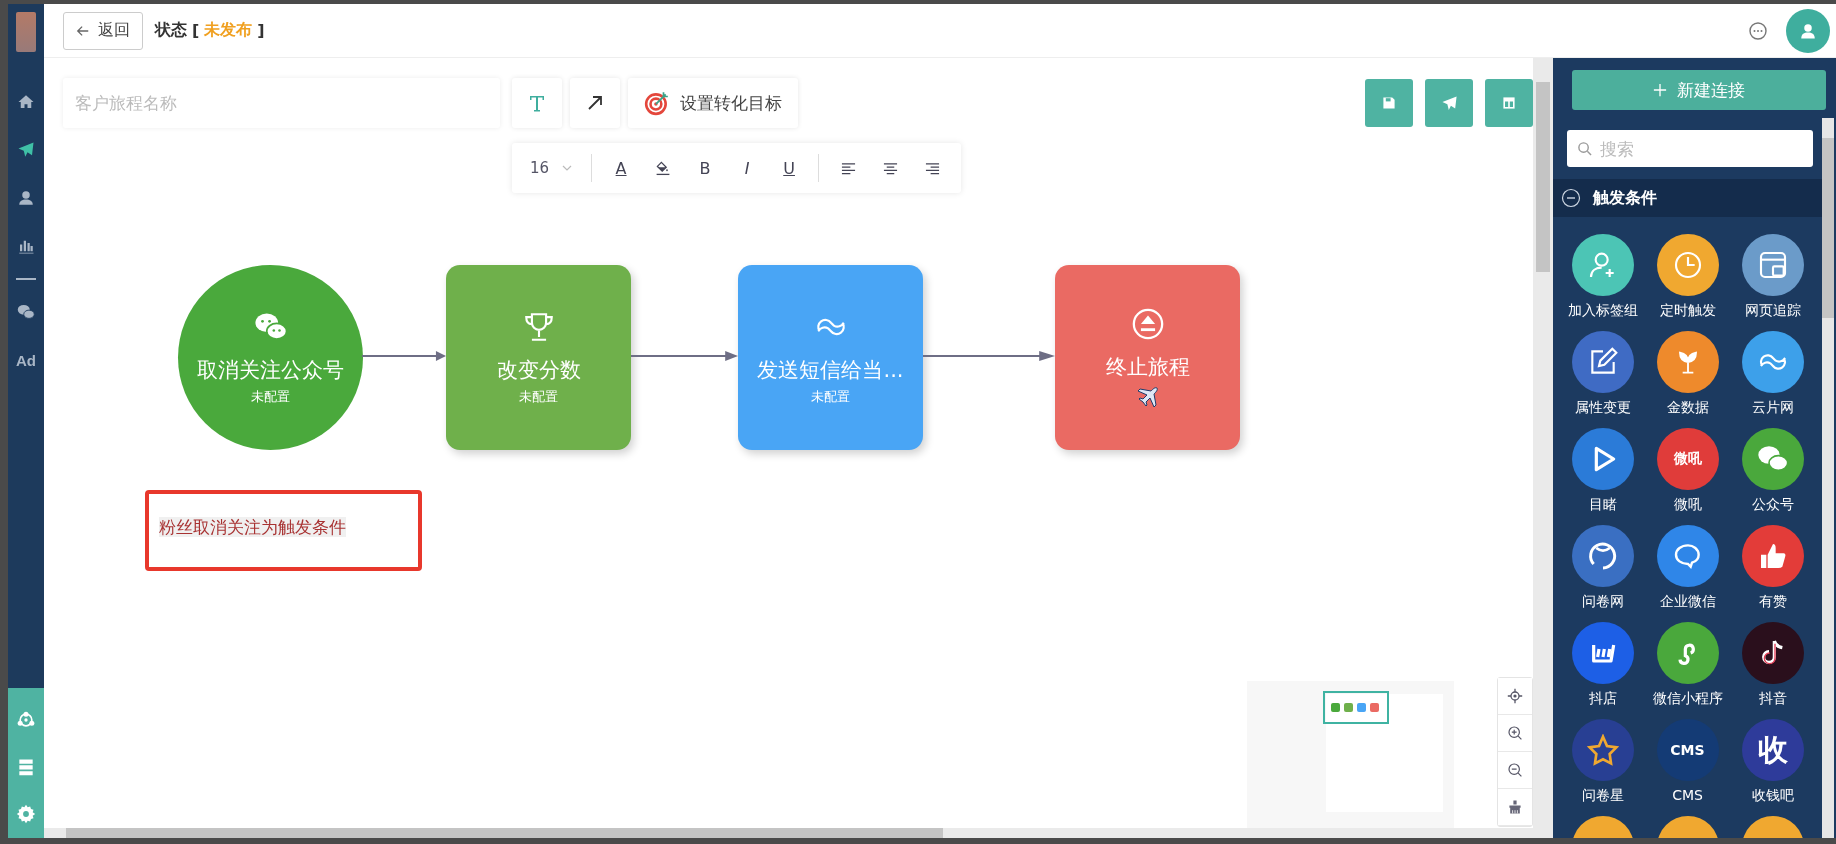 The width and height of the screenshot is (1836, 844). What do you see at coordinates (1350, 754) in the screenshot?
I see `minimap` at bounding box center [1350, 754].